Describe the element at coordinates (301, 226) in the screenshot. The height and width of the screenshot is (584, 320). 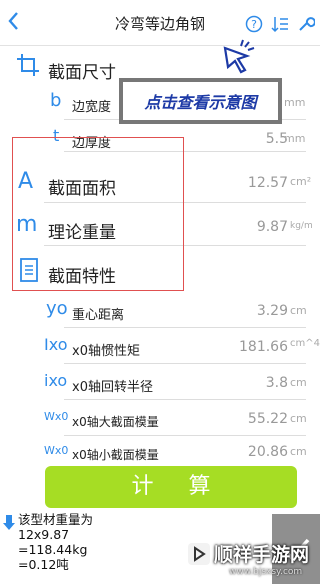
I see `weight-unit: kg/m` at that location.